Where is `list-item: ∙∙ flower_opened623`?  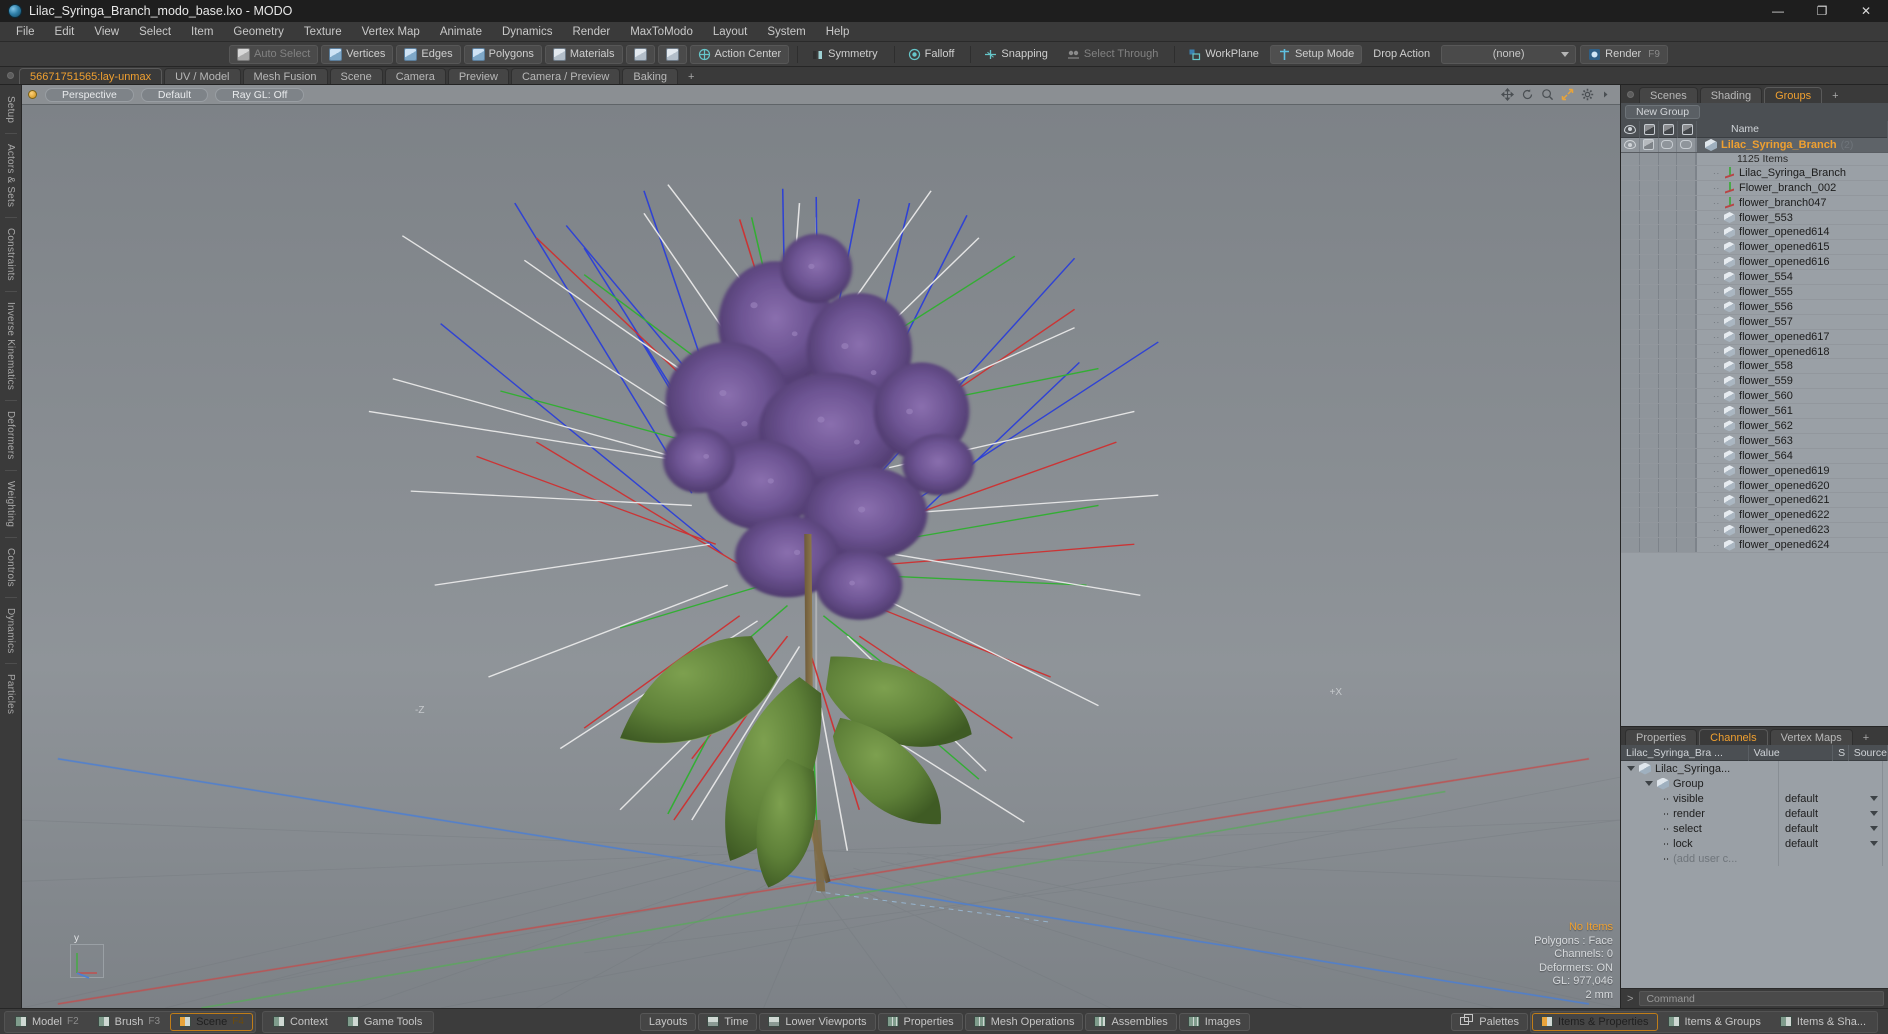
list-item: ∙∙ flower_opened623 is located at coordinates (1754, 531).